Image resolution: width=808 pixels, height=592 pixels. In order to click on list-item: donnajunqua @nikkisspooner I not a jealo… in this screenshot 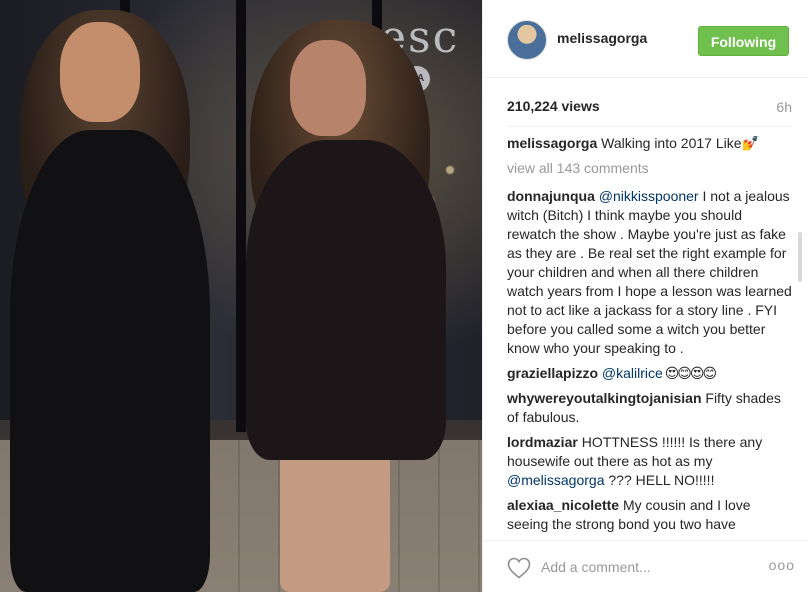, I will do `click(649, 272)`.